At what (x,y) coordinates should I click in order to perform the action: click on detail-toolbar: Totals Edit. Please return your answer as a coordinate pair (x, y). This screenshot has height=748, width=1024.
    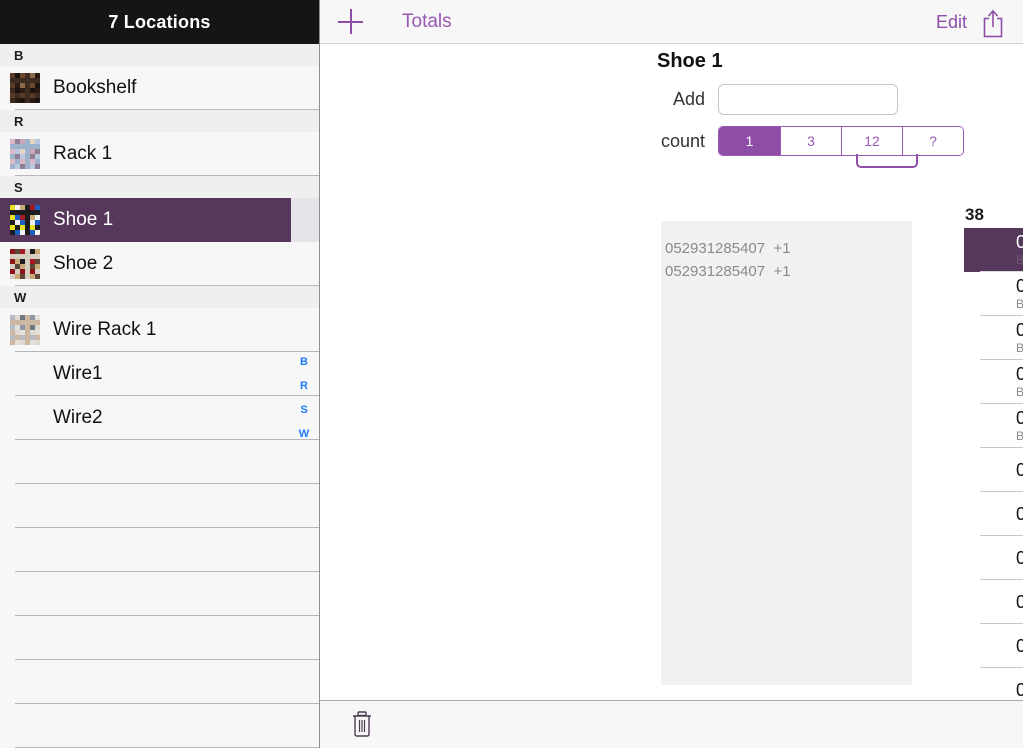
    Looking at the image, I should click on (671, 22).